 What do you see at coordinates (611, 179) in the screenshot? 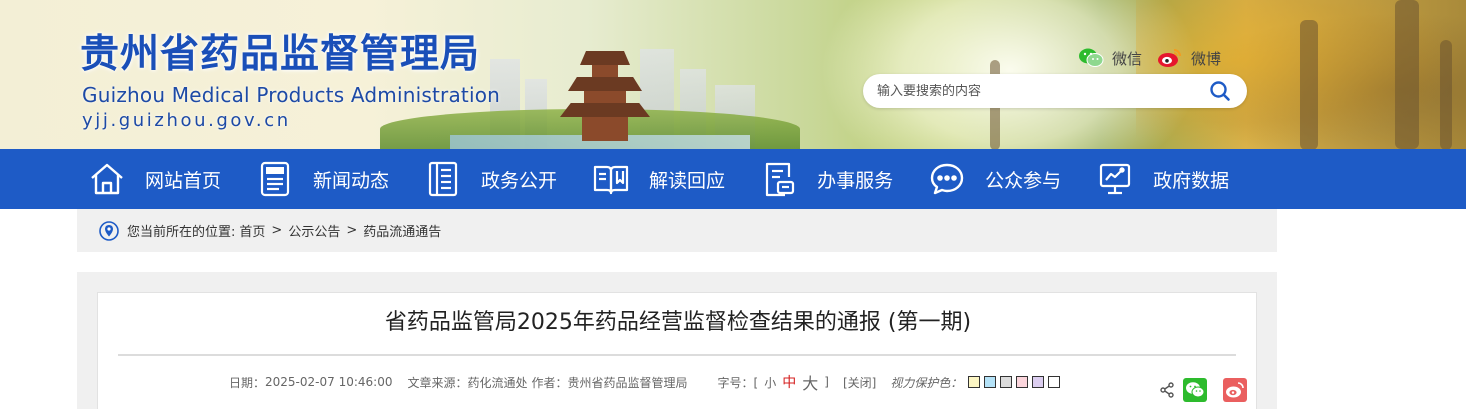
I see `open-book-icon` at bounding box center [611, 179].